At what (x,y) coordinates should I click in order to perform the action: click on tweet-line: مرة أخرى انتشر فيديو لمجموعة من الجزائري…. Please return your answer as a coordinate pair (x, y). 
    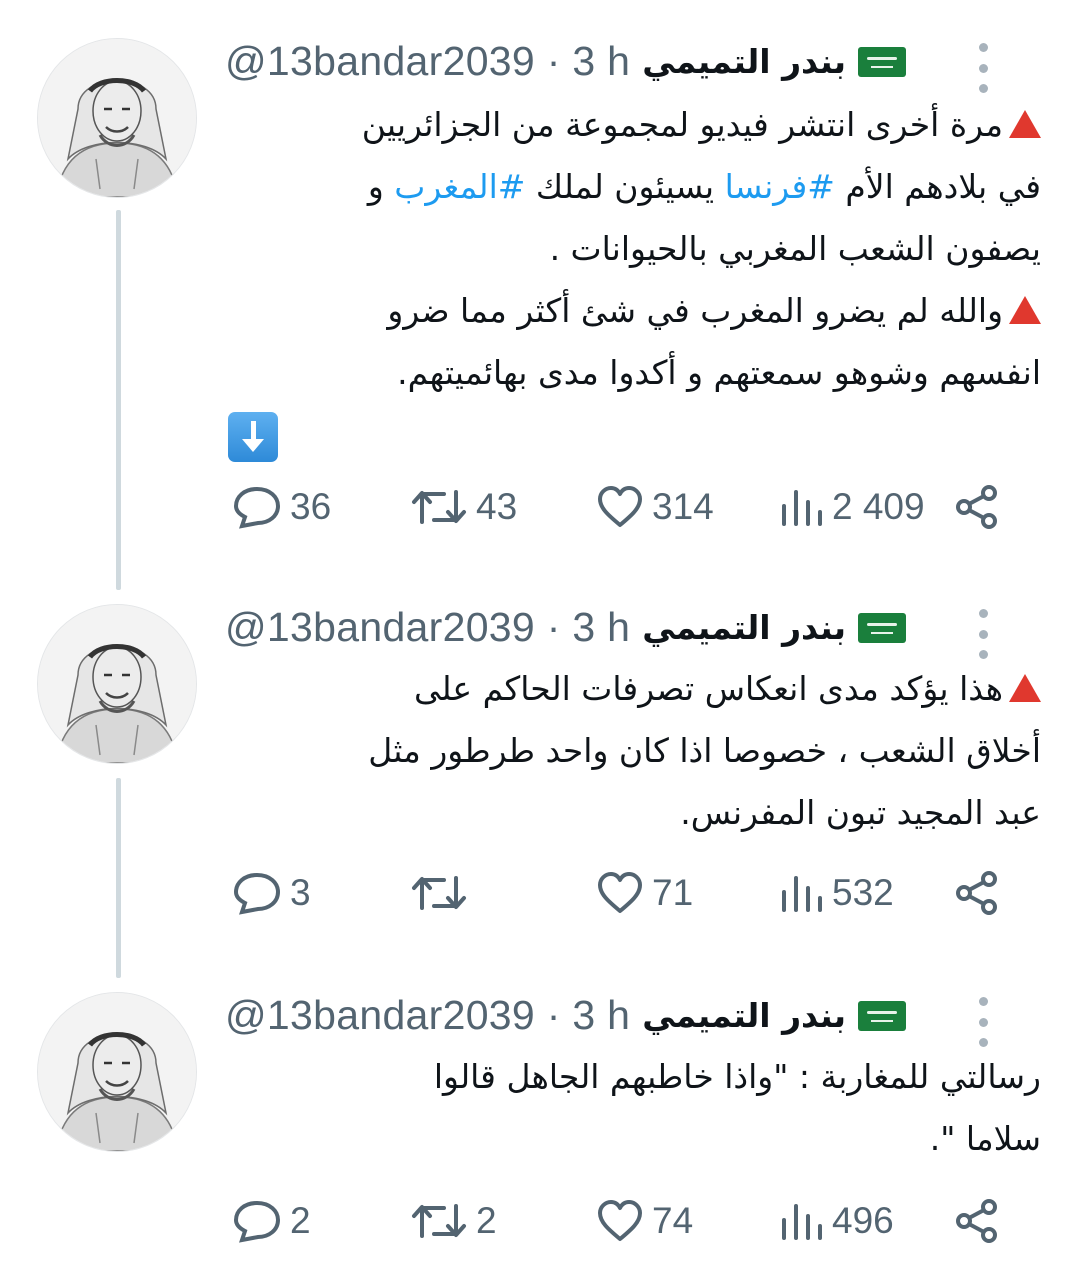
    Looking at the image, I should click on (634, 125).